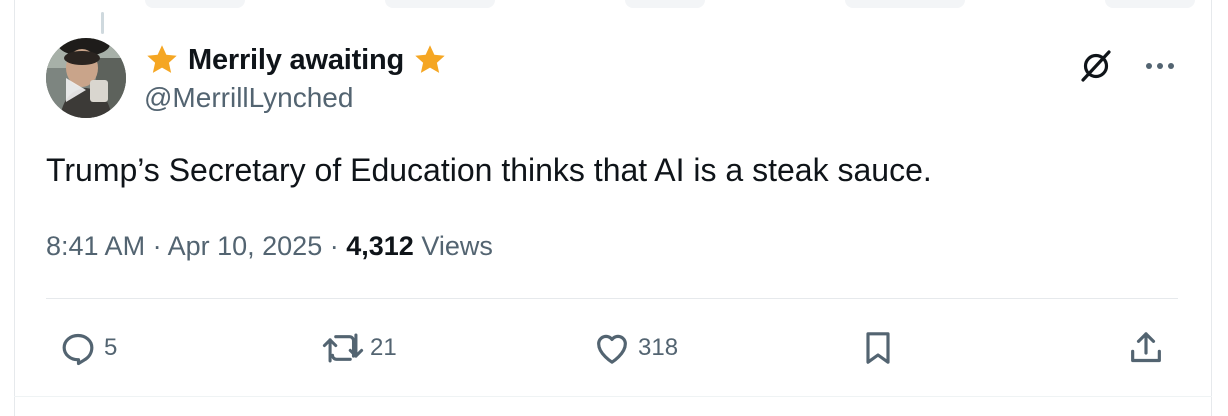 The image size is (1228, 416). Describe the element at coordinates (457, 246) in the screenshot. I see `views-label: Views` at that location.